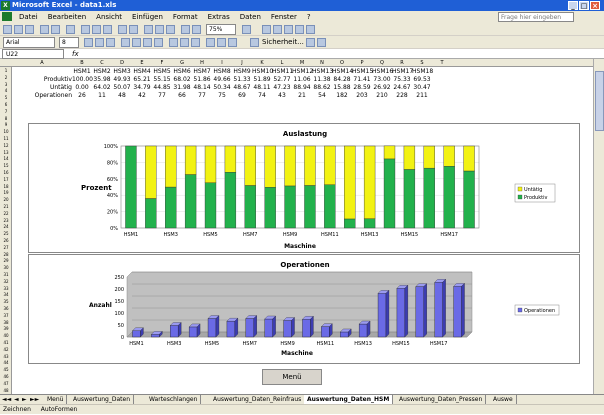 The image size is (604, 415). Describe the element at coordinates (185, 17) in the screenshot. I see `menu-item-format: Format` at that location.